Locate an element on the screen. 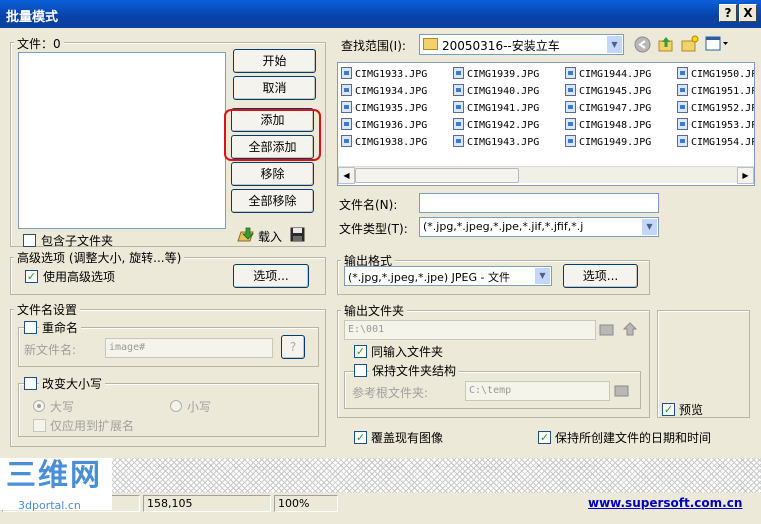 The width and height of the screenshot is (761, 524). use-advanced-checkbox: ✓ is located at coordinates (31, 276).